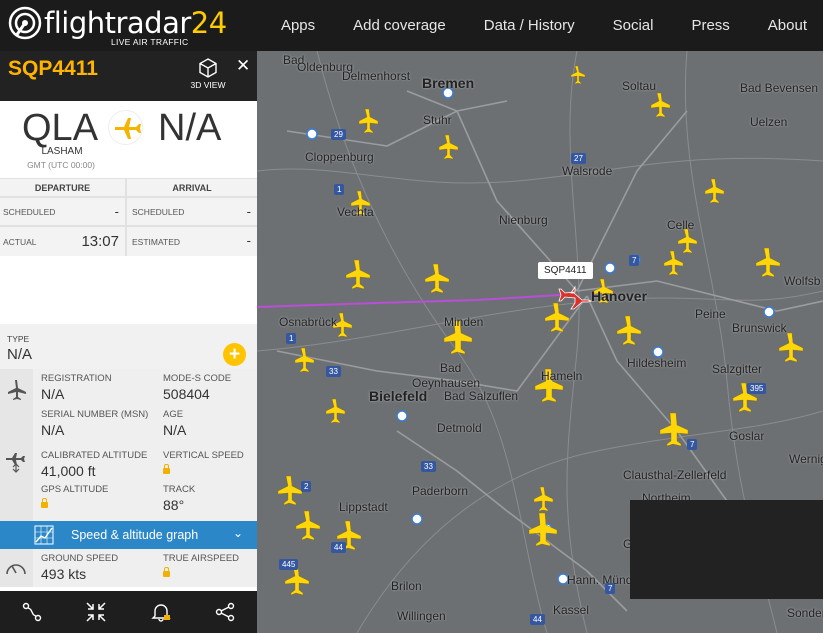  I want to click on map-city-label: Uelzen, so click(769, 122).